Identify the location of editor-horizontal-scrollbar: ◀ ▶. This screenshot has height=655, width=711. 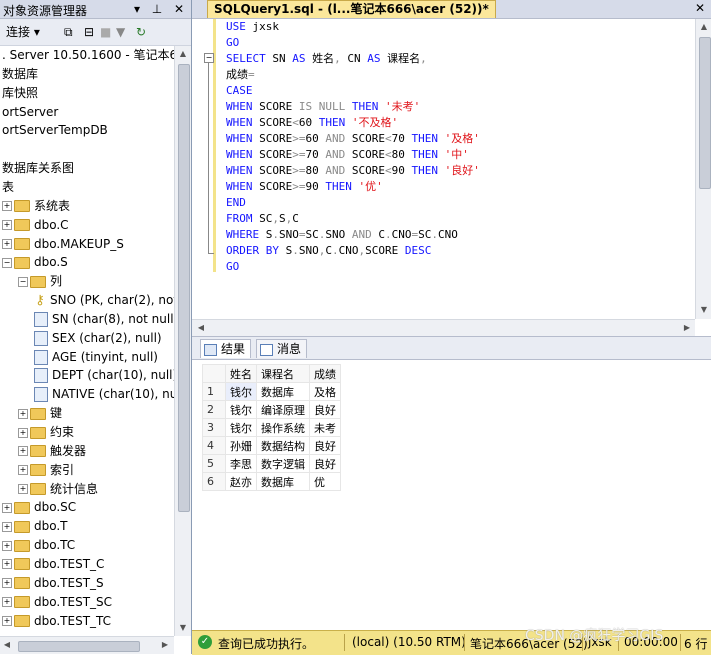
(443, 327).